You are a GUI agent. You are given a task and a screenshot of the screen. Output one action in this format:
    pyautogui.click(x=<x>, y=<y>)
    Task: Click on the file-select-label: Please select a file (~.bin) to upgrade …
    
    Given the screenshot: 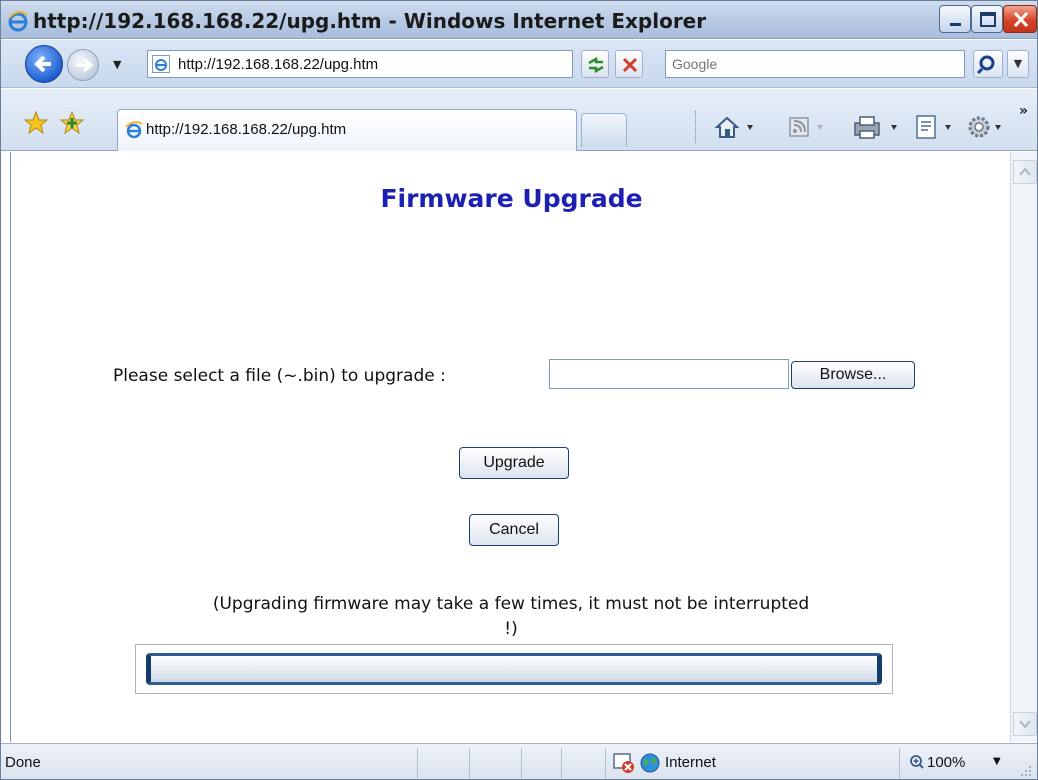 What is the action you would take?
    pyautogui.click(x=279, y=376)
    